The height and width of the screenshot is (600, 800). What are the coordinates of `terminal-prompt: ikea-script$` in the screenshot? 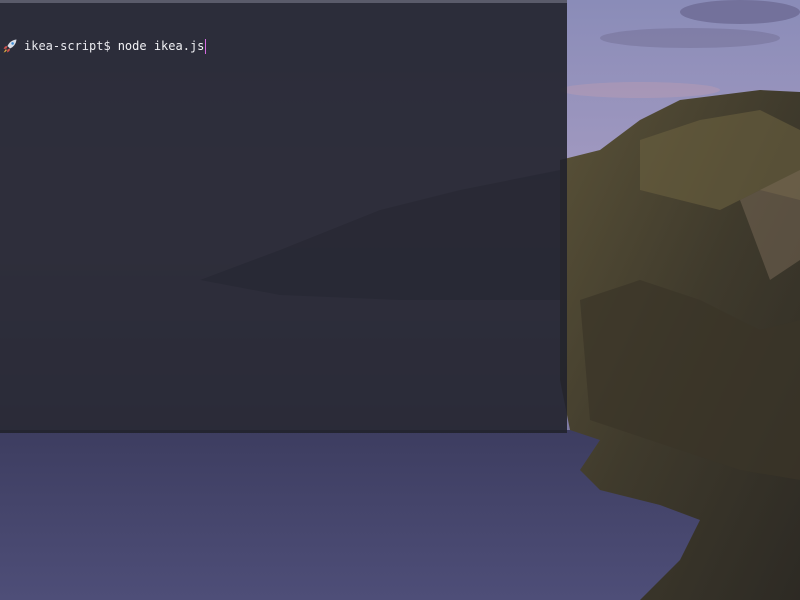 It's located at (67, 46).